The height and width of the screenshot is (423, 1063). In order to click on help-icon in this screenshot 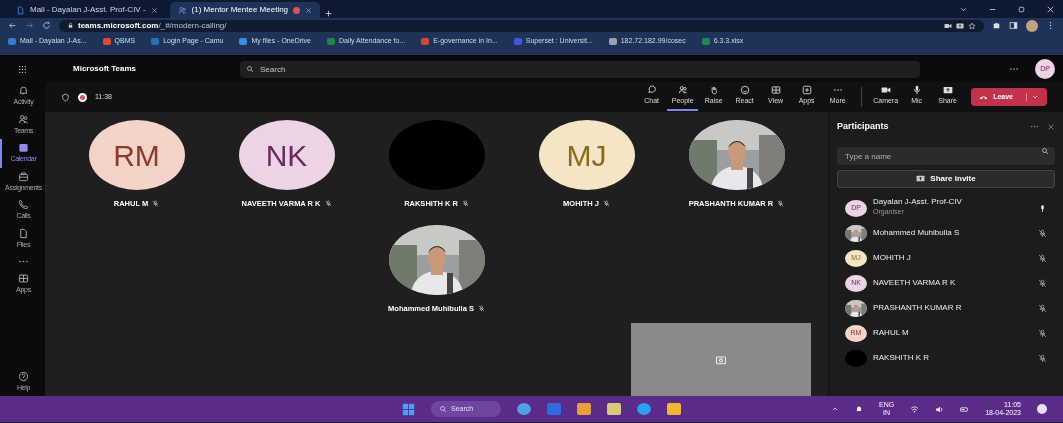, I will do `click(23, 376)`.